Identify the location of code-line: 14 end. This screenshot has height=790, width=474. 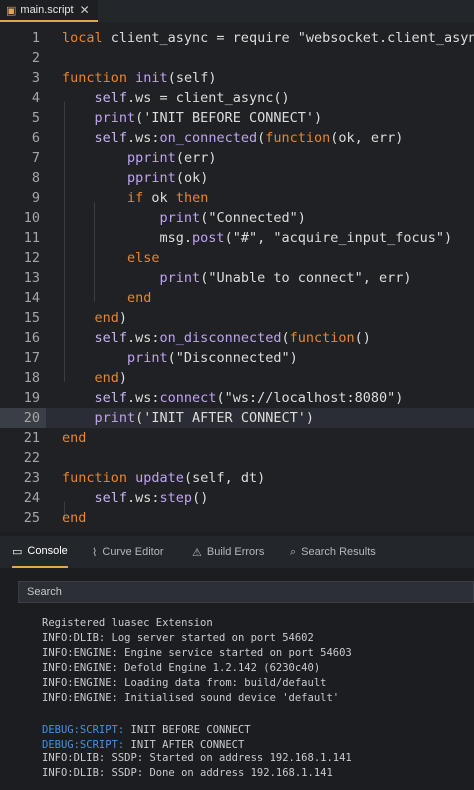
(237, 298).